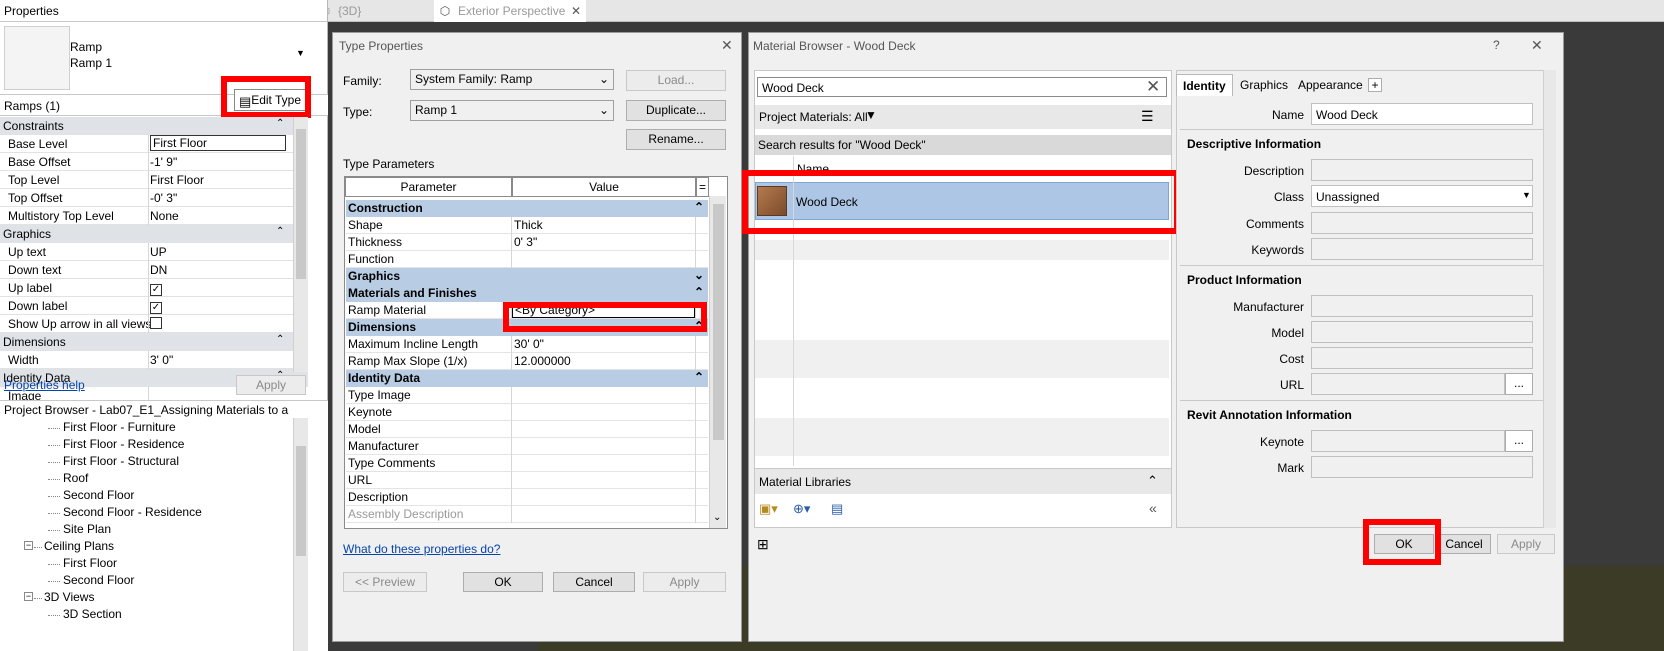 The height and width of the screenshot is (651, 1664). I want to click on class-dropdown: Unassigned ▼, so click(1422, 196).